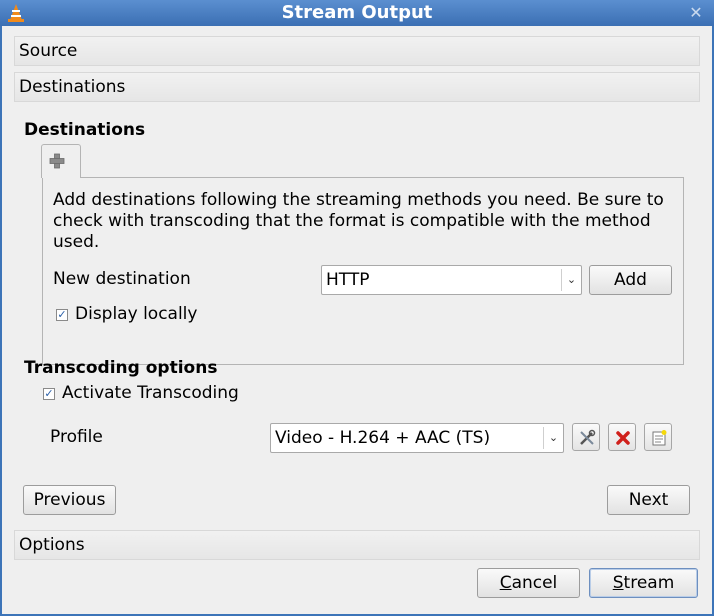 The height and width of the screenshot is (616, 714). I want to click on title-bar: Stream Output ✕, so click(357, 13).